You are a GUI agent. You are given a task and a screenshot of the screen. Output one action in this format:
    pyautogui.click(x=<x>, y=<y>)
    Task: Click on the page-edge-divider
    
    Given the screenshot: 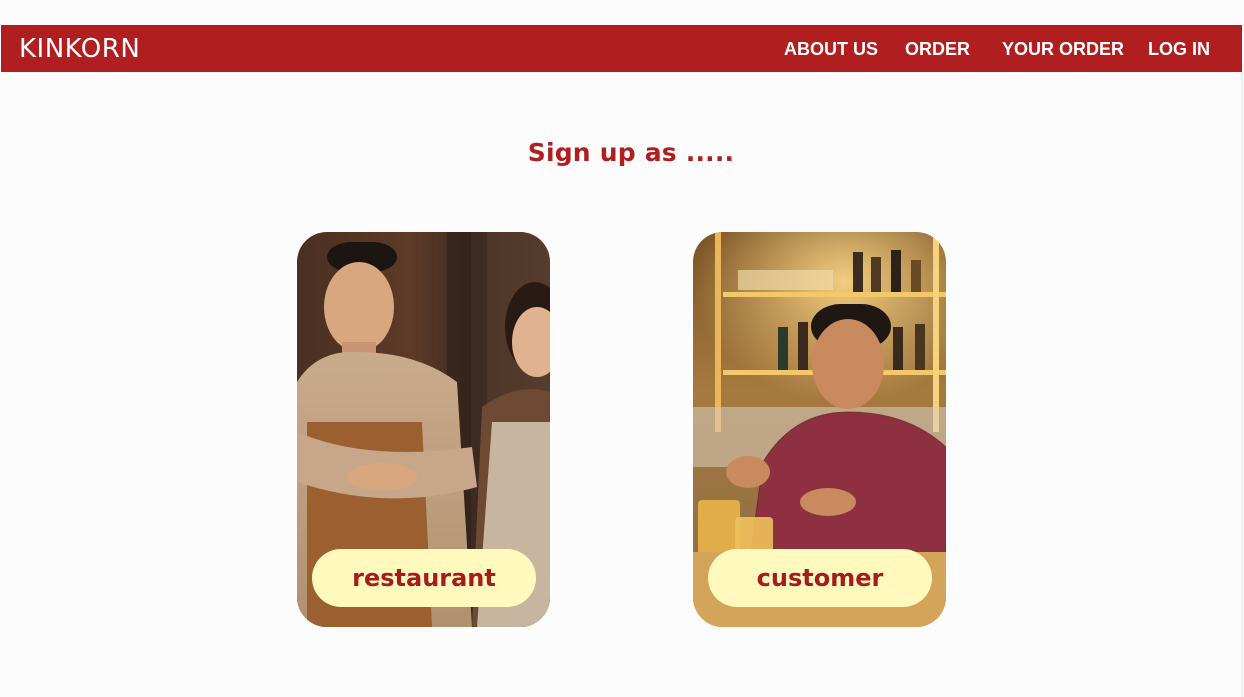 What is the action you would take?
    pyautogui.click(x=1242, y=384)
    